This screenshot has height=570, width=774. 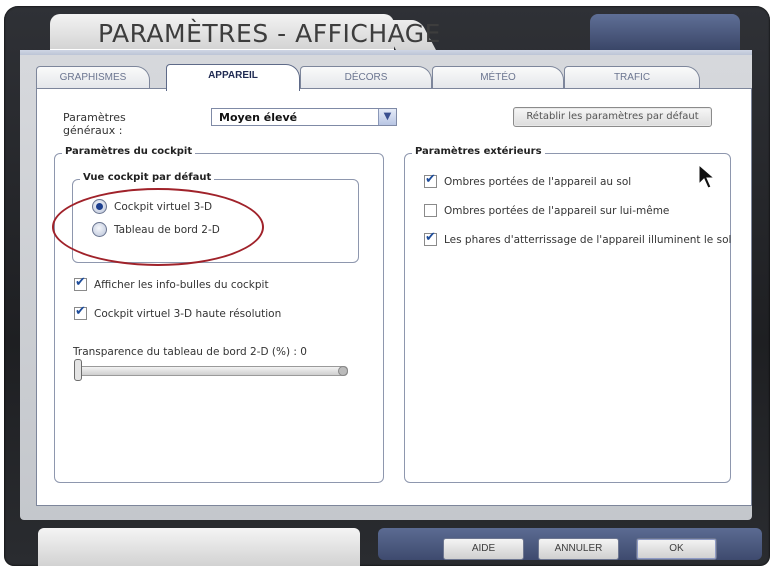 What do you see at coordinates (430, 210) in the screenshot?
I see `checkbox-shadows-self` at bounding box center [430, 210].